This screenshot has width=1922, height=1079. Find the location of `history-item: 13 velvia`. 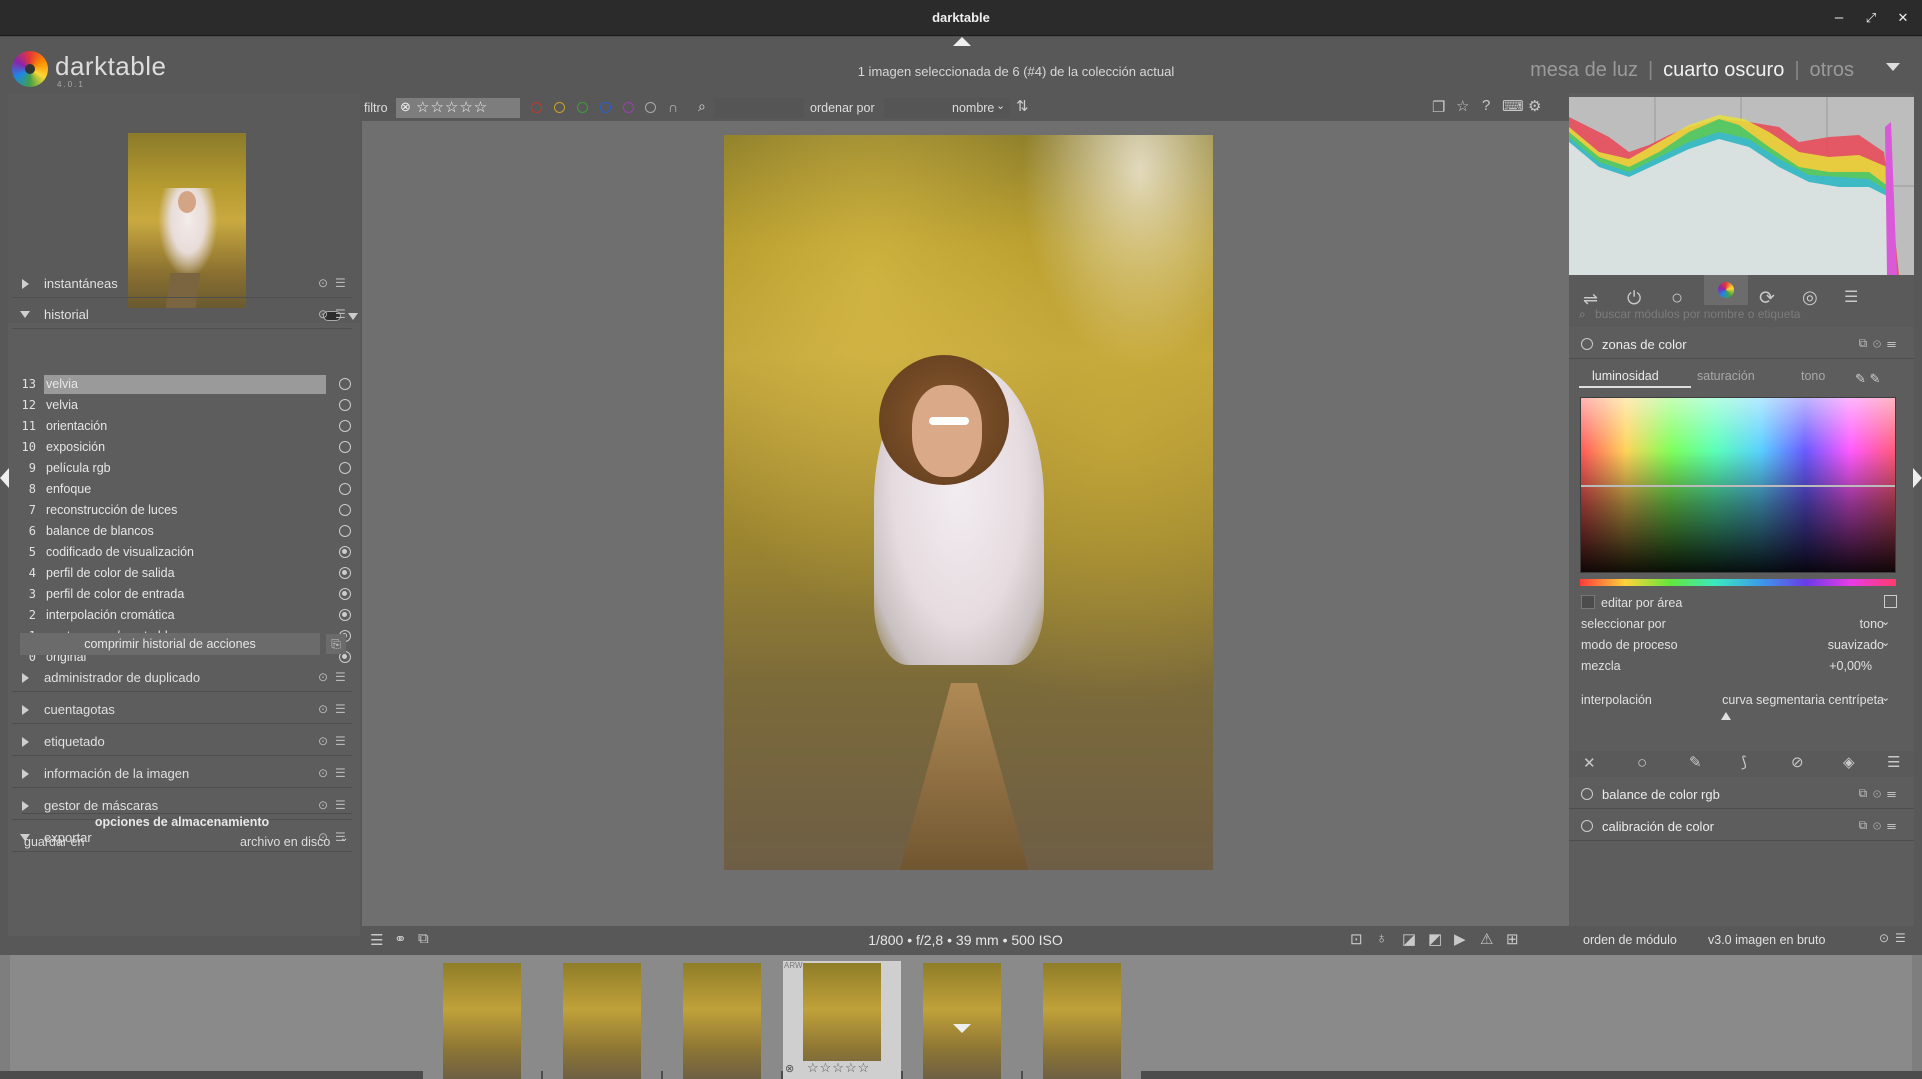

history-item: 13 velvia is located at coordinates (183, 384).